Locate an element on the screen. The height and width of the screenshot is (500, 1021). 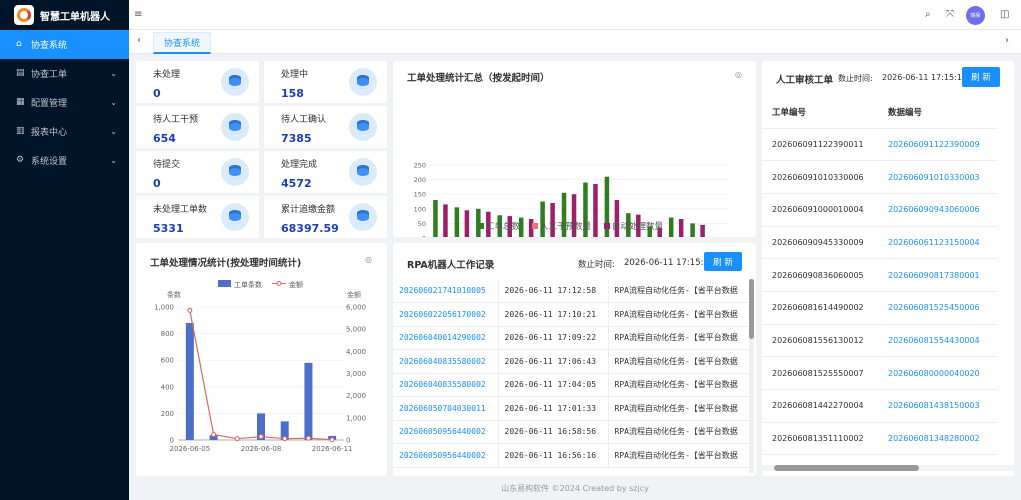
layout-icon: ◫ is located at coordinates (1004, 14).